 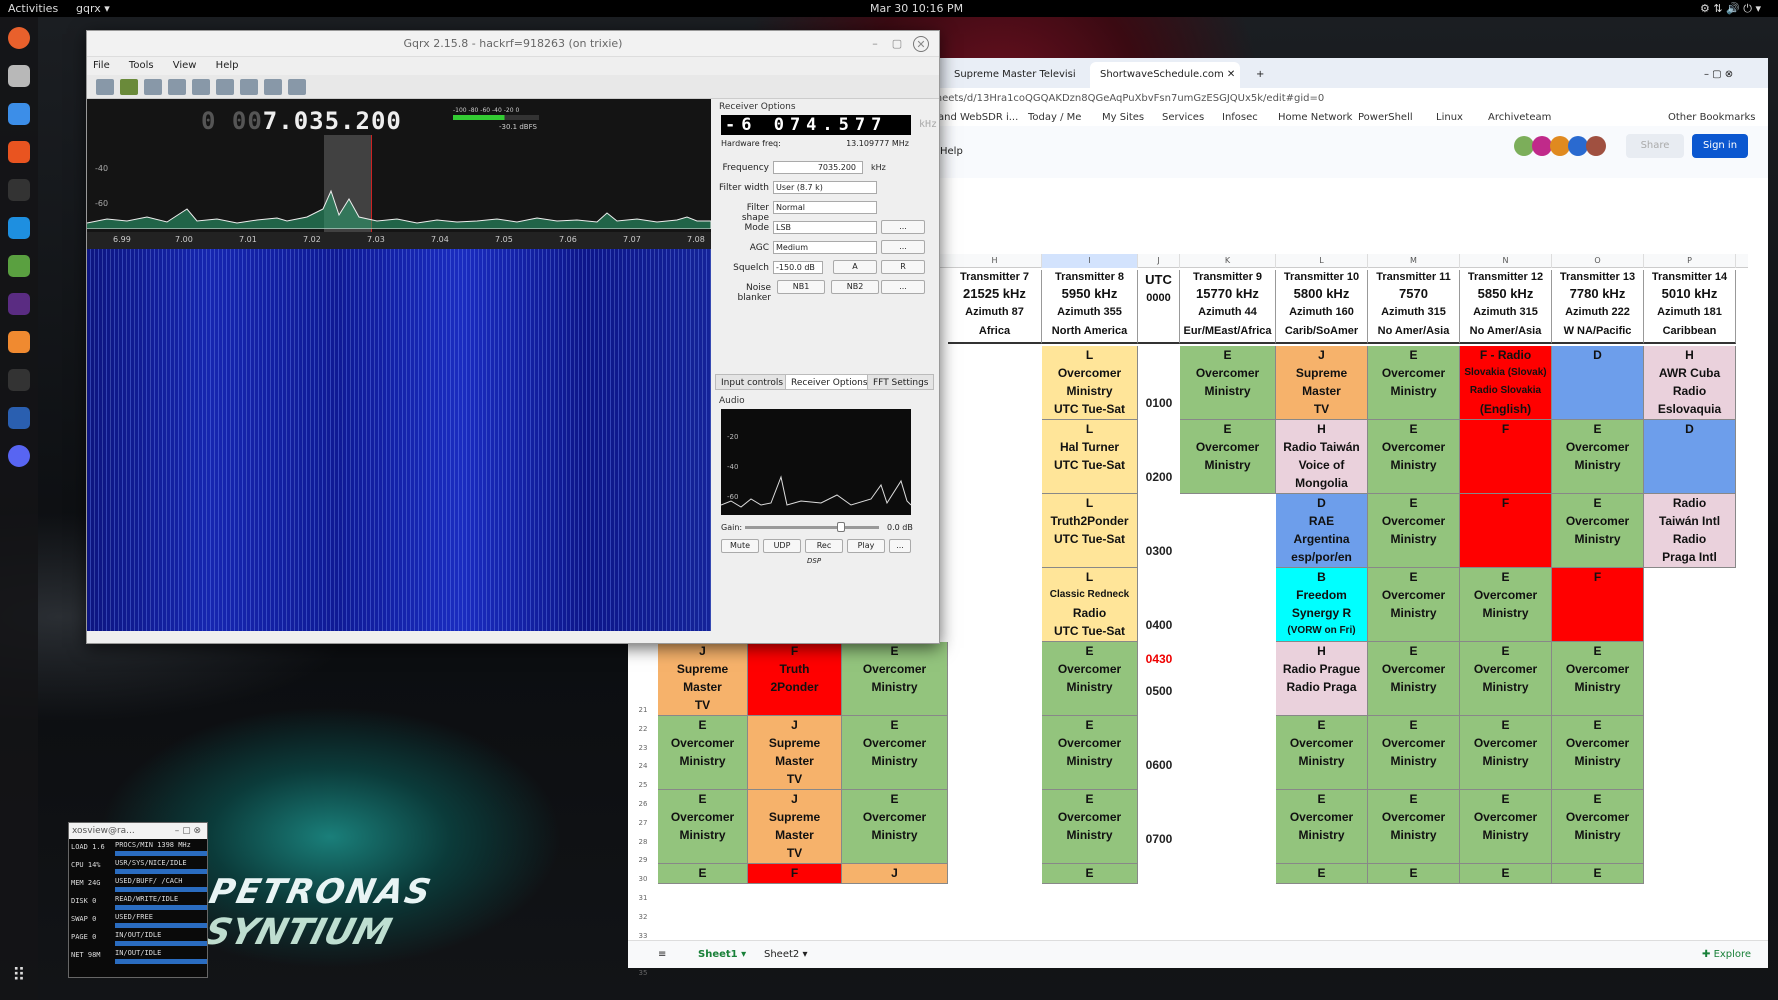 What do you see at coordinates (855, 287) in the screenshot?
I see `nb2-button: NB2` at bounding box center [855, 287].